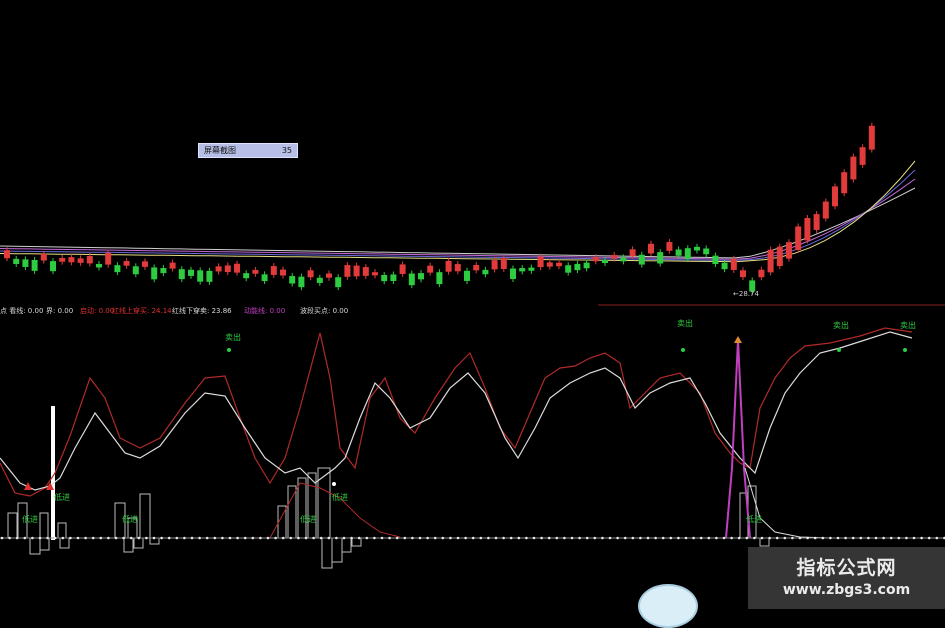 This screenshot has height=628, width=945. Describe the element at coordinates (248, 150) in the screenshot. I see `screenshot-tooltip: 屏幕截图 35` at that location.